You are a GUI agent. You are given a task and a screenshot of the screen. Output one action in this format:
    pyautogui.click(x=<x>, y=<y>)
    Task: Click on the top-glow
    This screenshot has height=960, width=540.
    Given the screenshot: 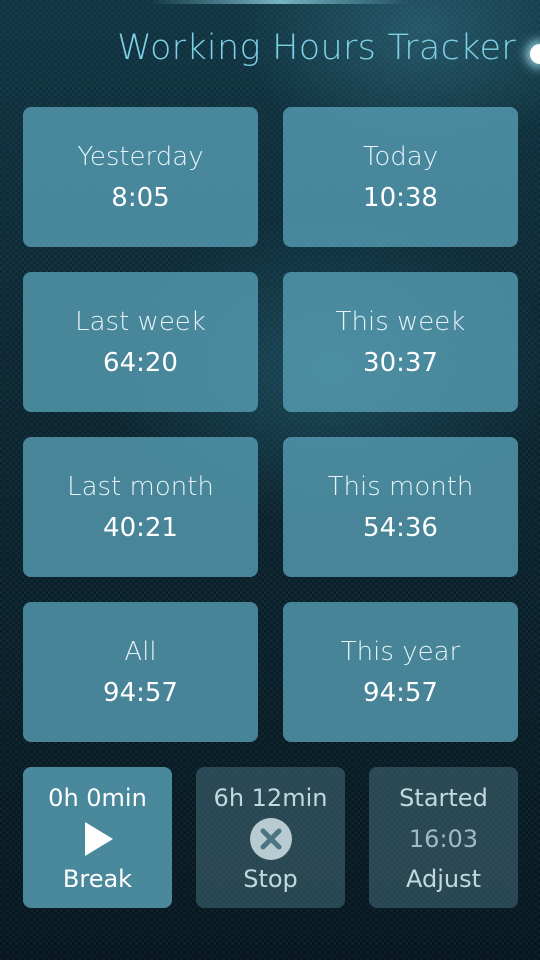 What is the action you would take?
    pyautogui.click(x=280, y=2)
    